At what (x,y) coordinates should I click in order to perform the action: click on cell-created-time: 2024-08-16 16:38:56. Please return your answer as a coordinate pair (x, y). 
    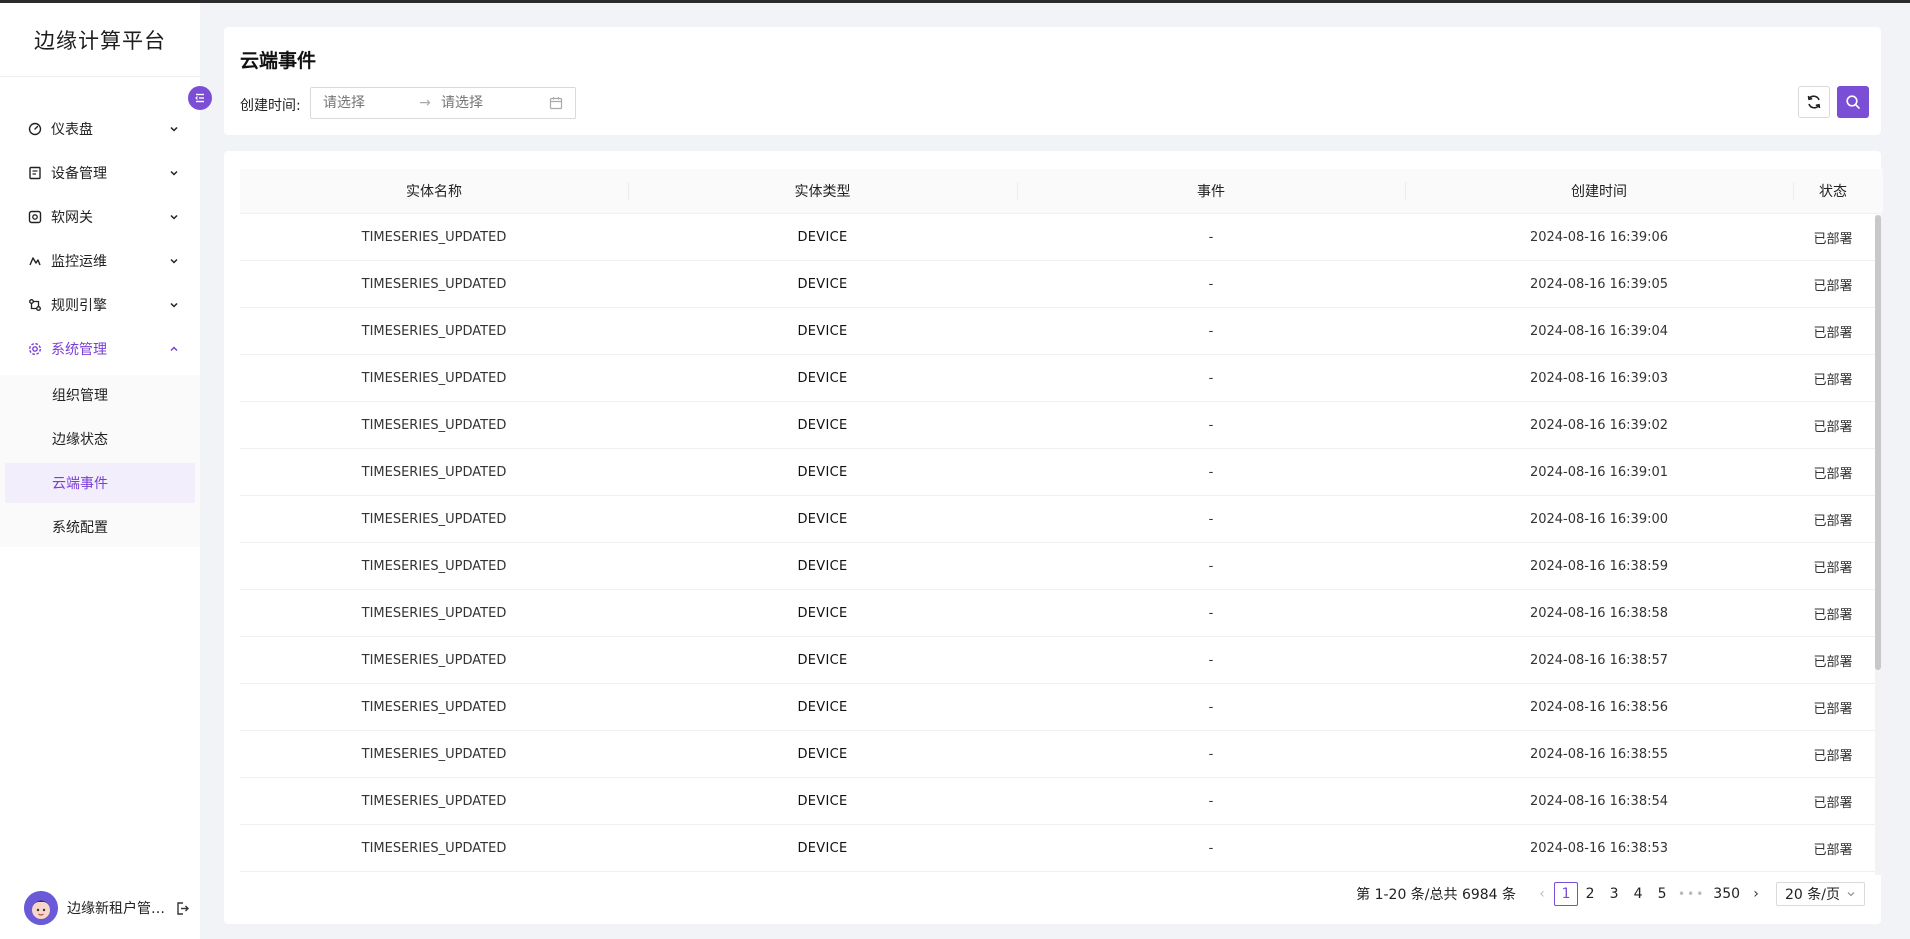
    Looking at the image, I should click on (1599, 707).